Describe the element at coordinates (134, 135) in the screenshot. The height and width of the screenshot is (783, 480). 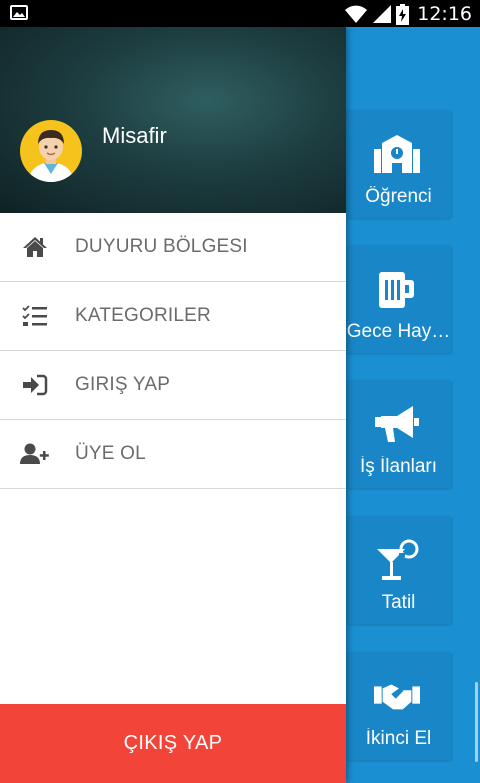
I see `user-name: Misafir` at that location.